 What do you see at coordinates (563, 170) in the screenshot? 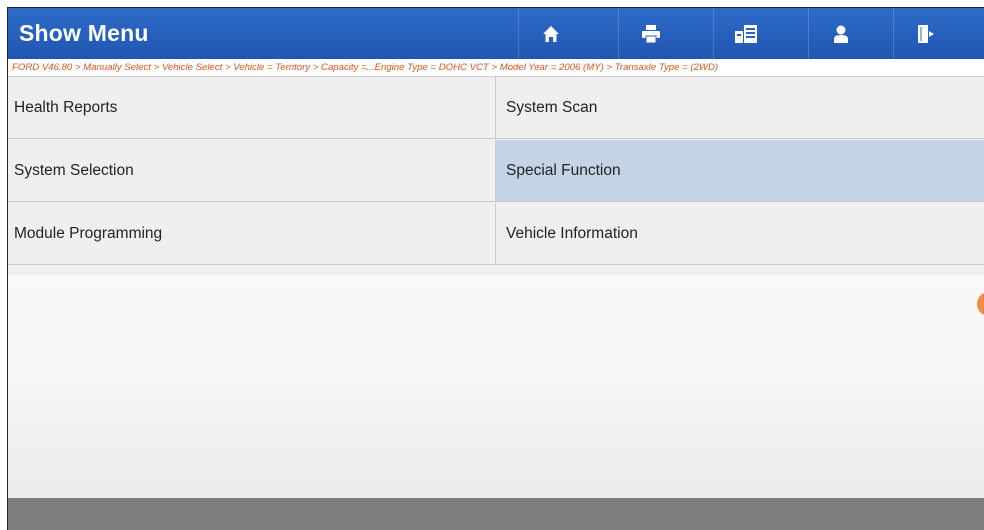
I see `menu-item-label: Special Function` at bounding box center [563, 170].